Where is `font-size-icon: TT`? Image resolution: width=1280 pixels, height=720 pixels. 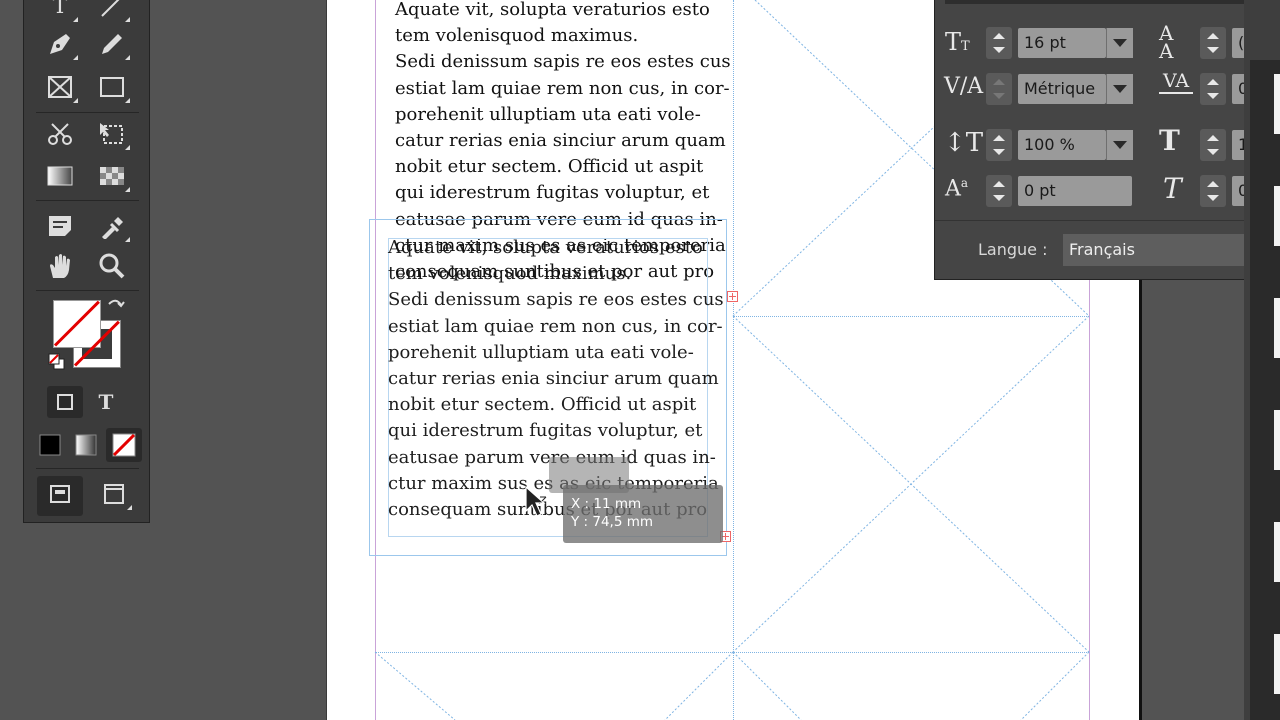 font-size-icon: TT is located at coordinates (957, 42).